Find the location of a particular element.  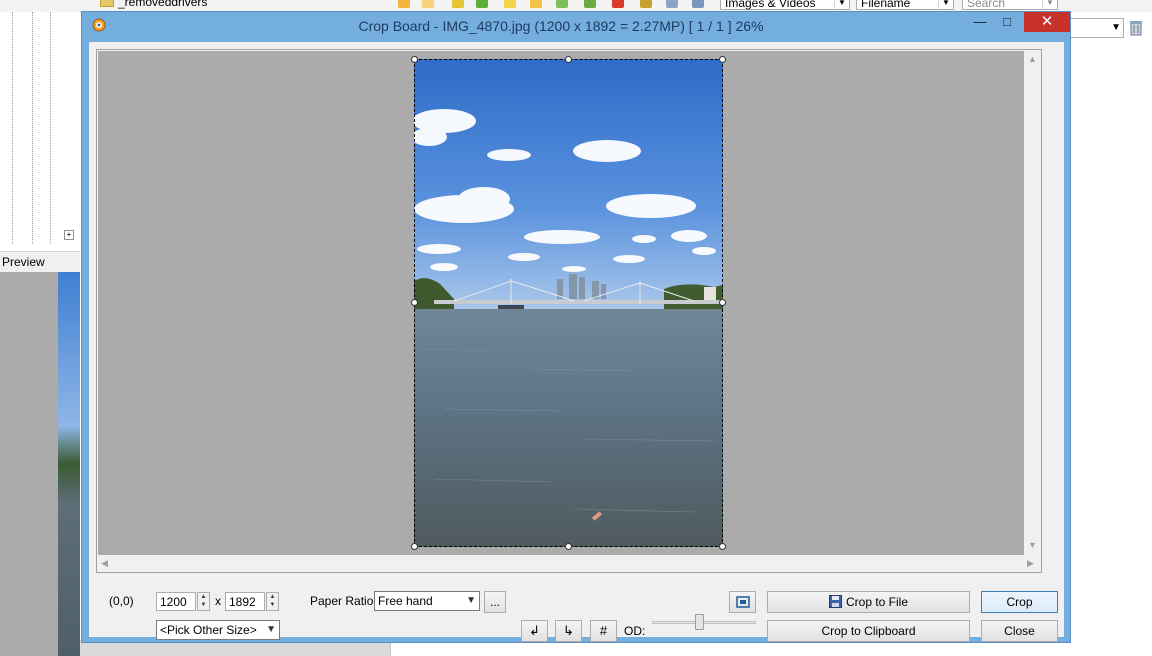

close-button: Close is located at coordinates (1019, 631).